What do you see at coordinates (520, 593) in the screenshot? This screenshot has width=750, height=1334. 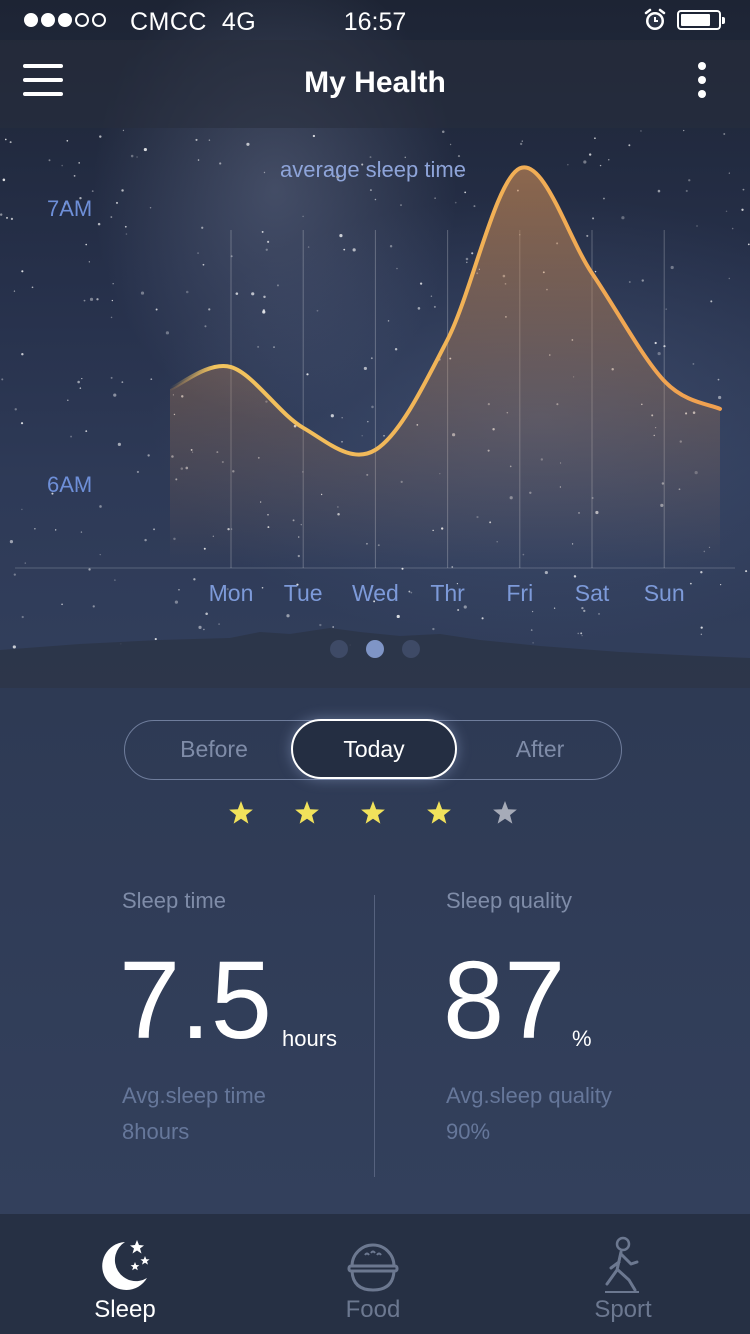 I see `x-tick-label: Fri` at bounding box center [520, 593].